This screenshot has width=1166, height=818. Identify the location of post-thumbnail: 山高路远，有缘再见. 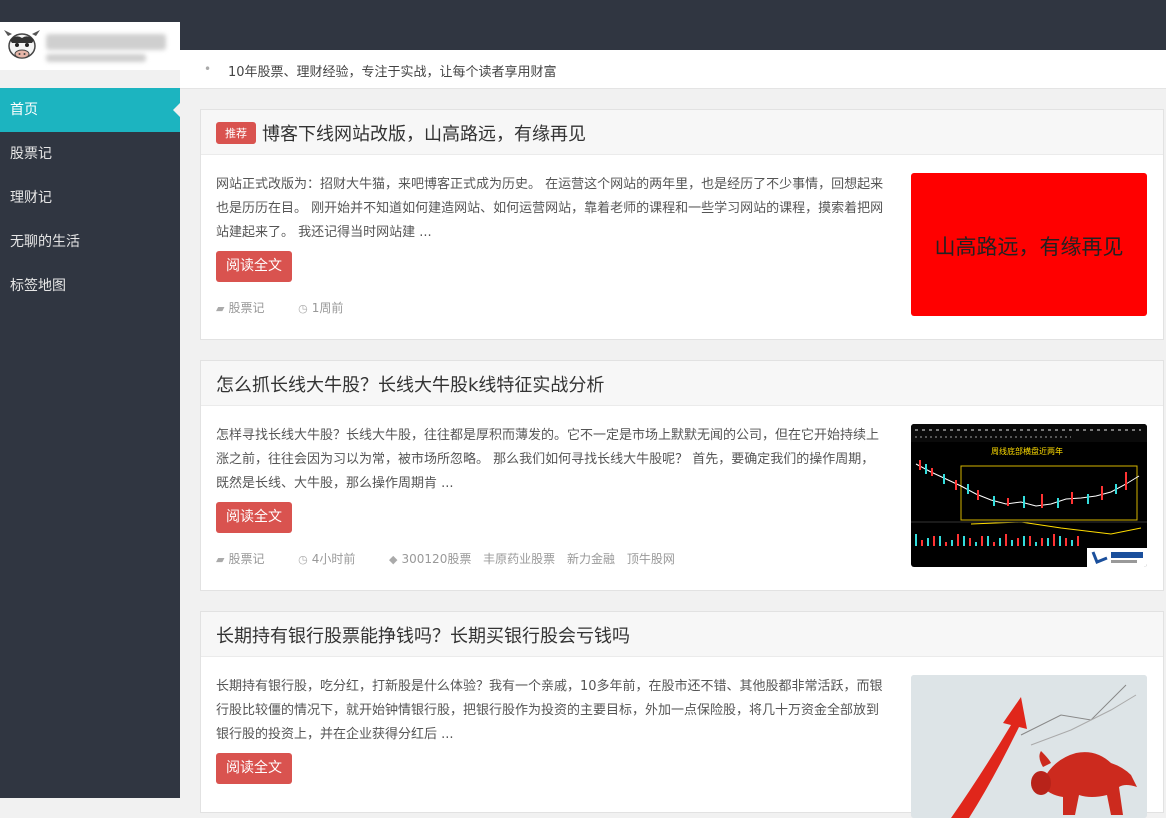
(1029, 244).